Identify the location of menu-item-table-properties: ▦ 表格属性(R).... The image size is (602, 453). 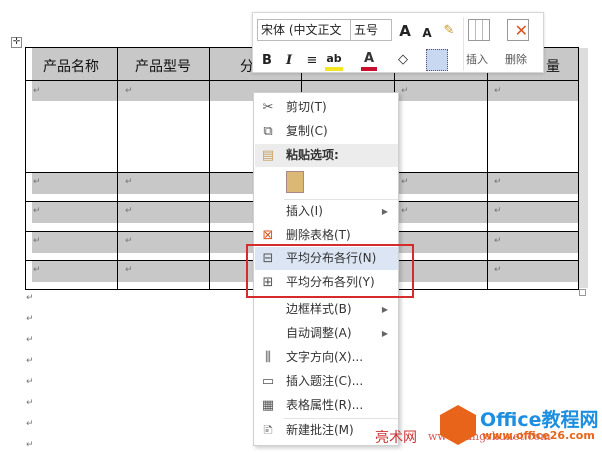
(326, 405).